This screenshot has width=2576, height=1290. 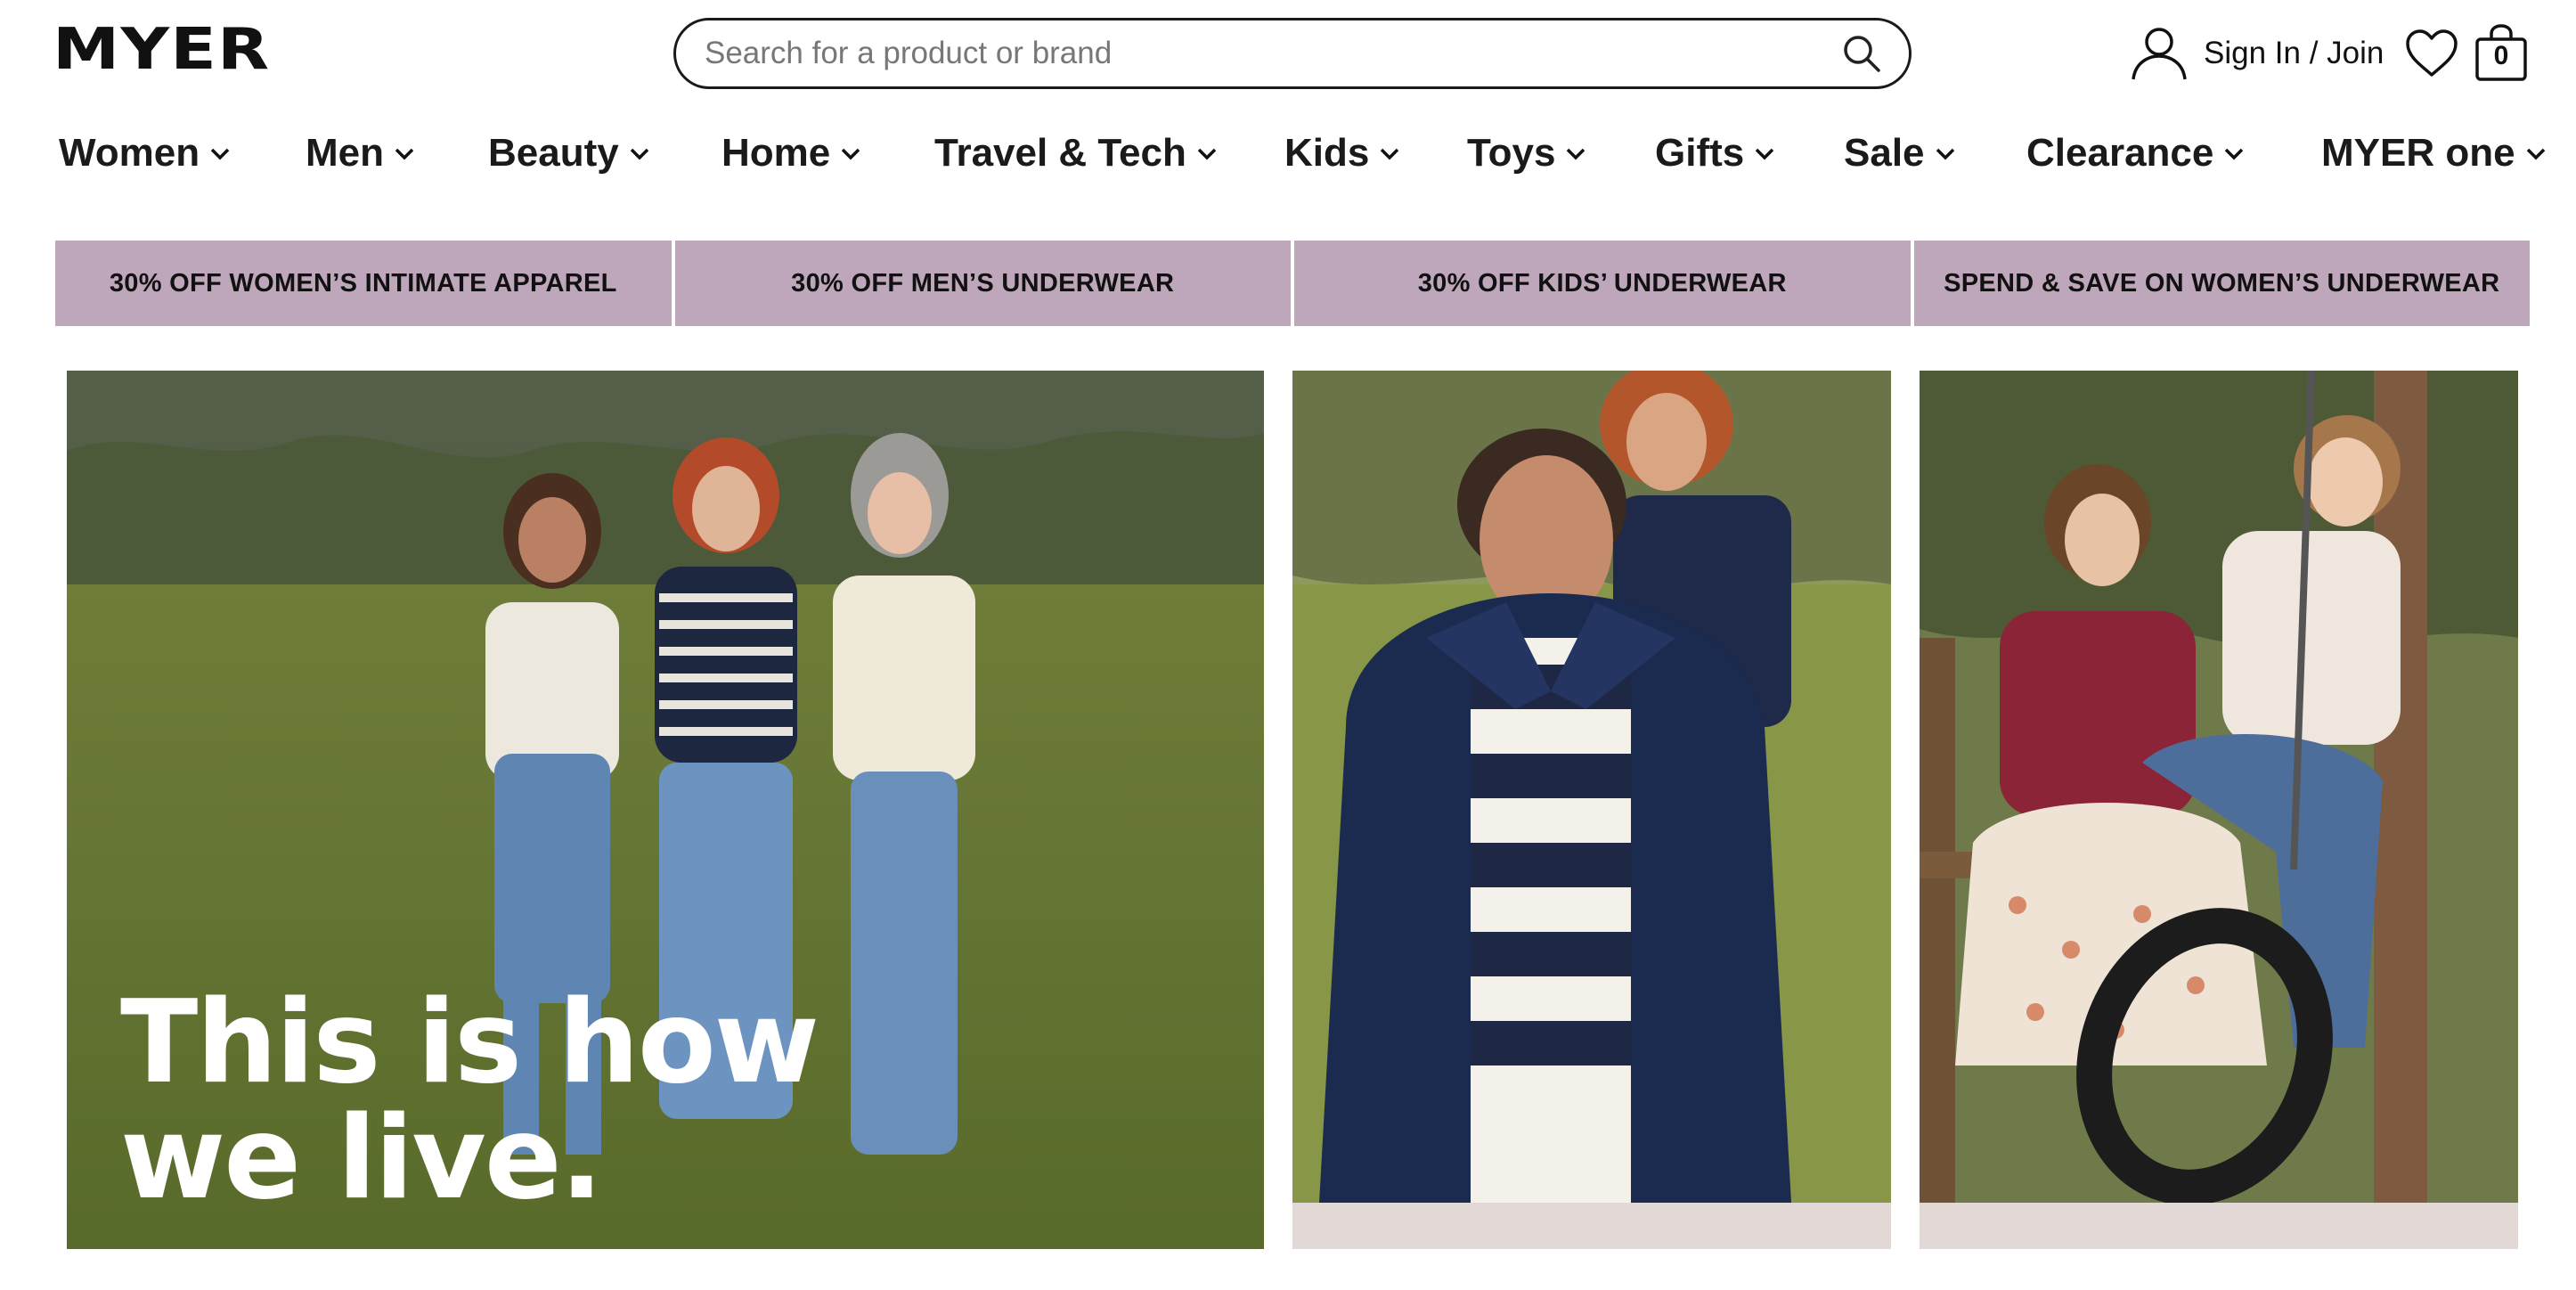 What do you see at coordinates (1060, 153) in the screenshot?
I see `nav-item-label: Travel & Tech` at bounding box center [1060, 153].